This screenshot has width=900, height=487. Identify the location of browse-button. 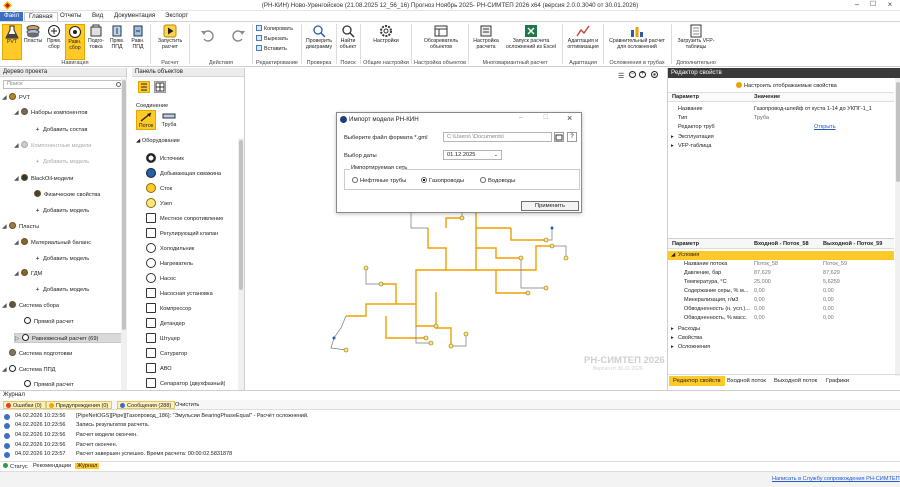
(559, 137).